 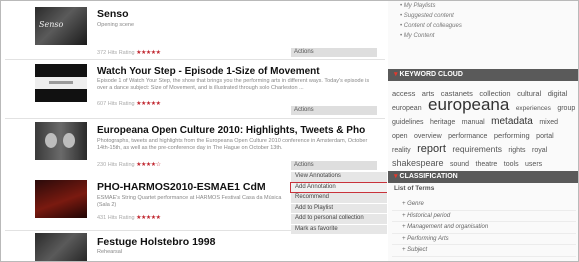 What do you see at coordinates (548, 122) in the screenshot?
I see `keyword-tag: mixed` at bounding box center [548, 122].